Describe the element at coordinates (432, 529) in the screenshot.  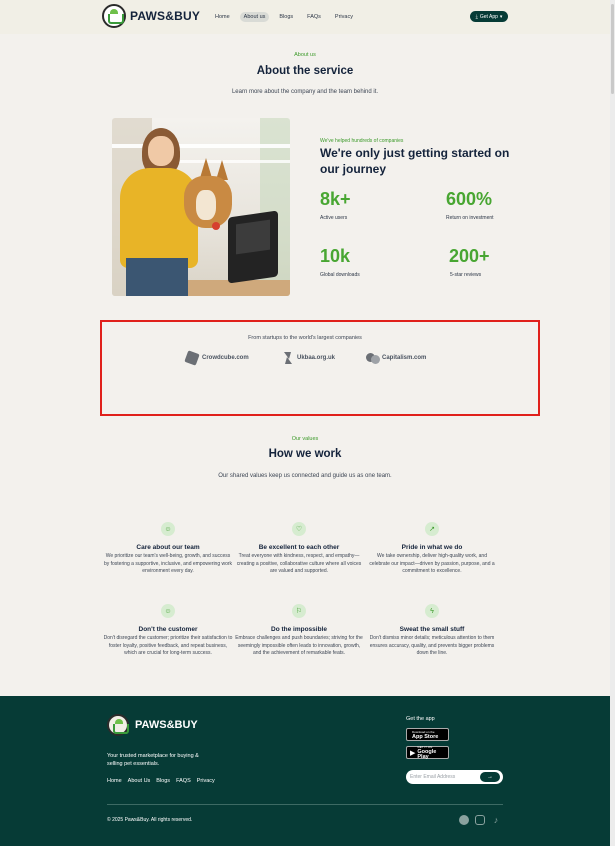
I see `trend-up-icon: ↗` at that location.